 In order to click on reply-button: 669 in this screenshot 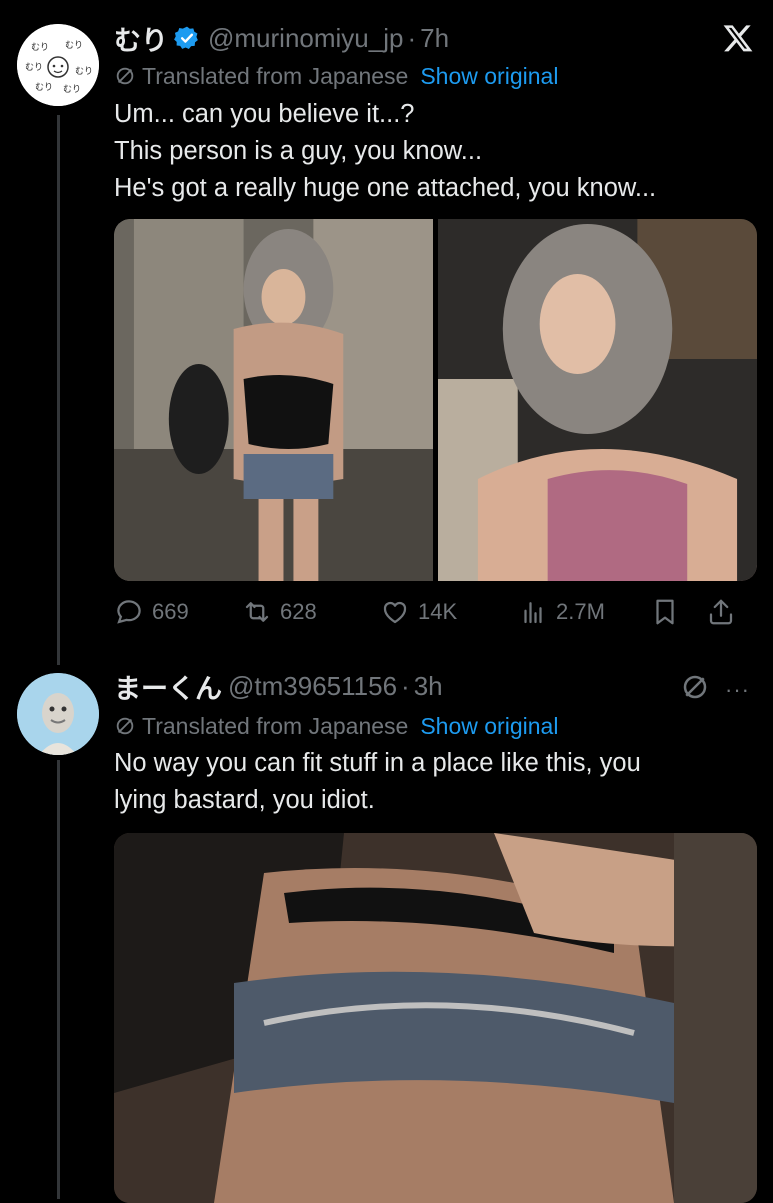, I will do `click(178, 612)`.